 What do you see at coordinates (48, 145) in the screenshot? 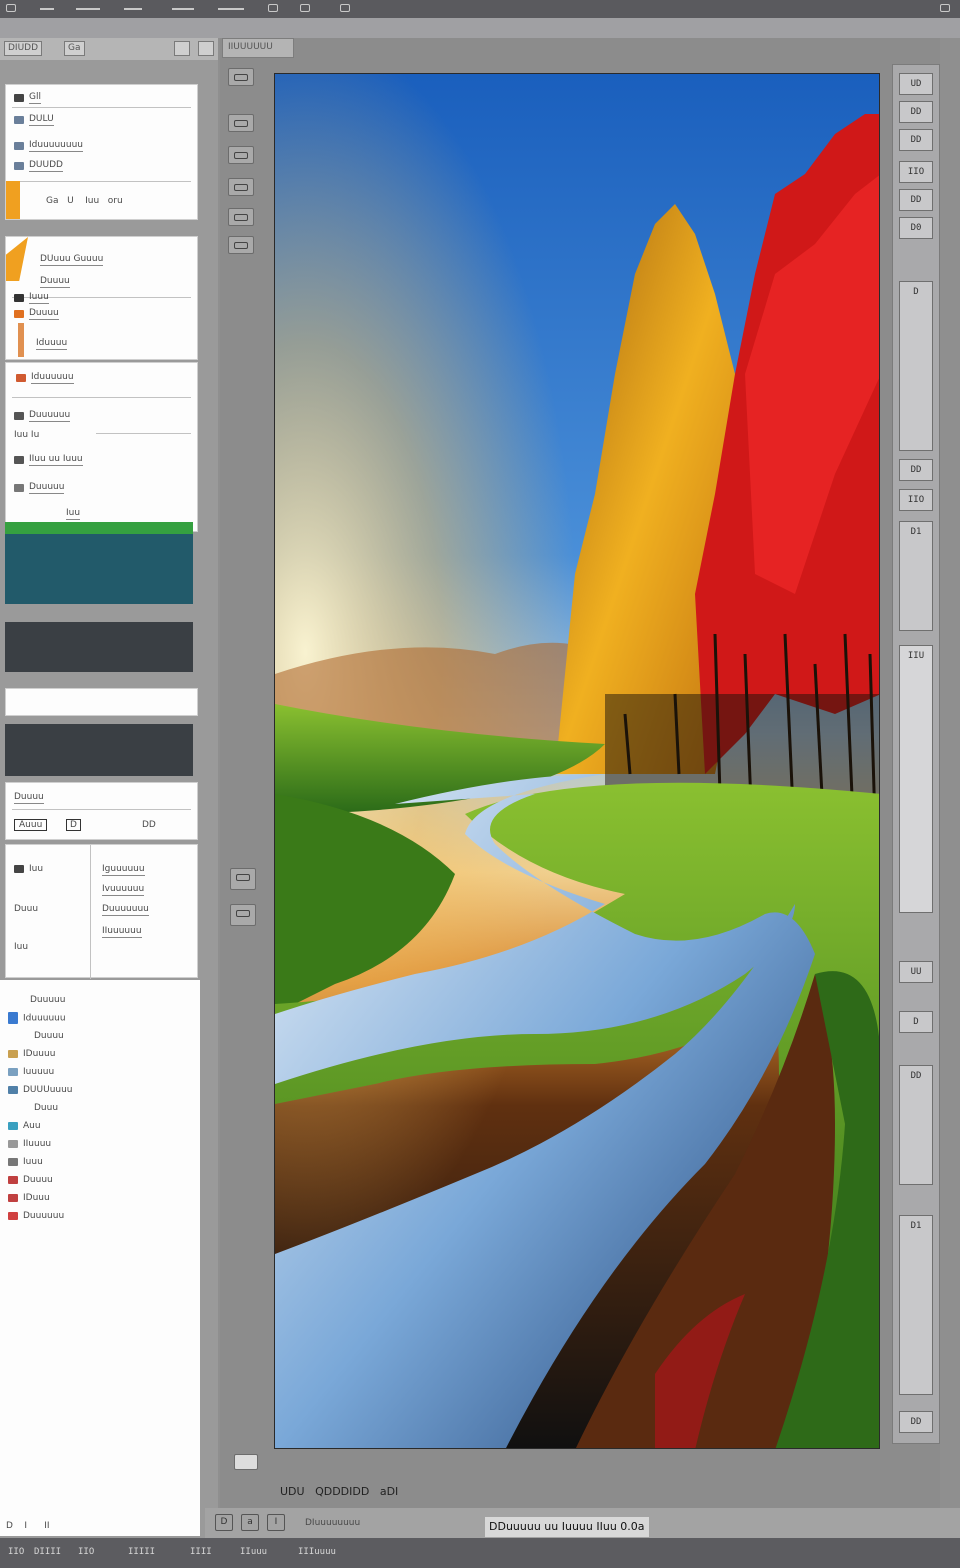
I see `list-item: Iduuuuuuuu` at bounding box center [48, 145].